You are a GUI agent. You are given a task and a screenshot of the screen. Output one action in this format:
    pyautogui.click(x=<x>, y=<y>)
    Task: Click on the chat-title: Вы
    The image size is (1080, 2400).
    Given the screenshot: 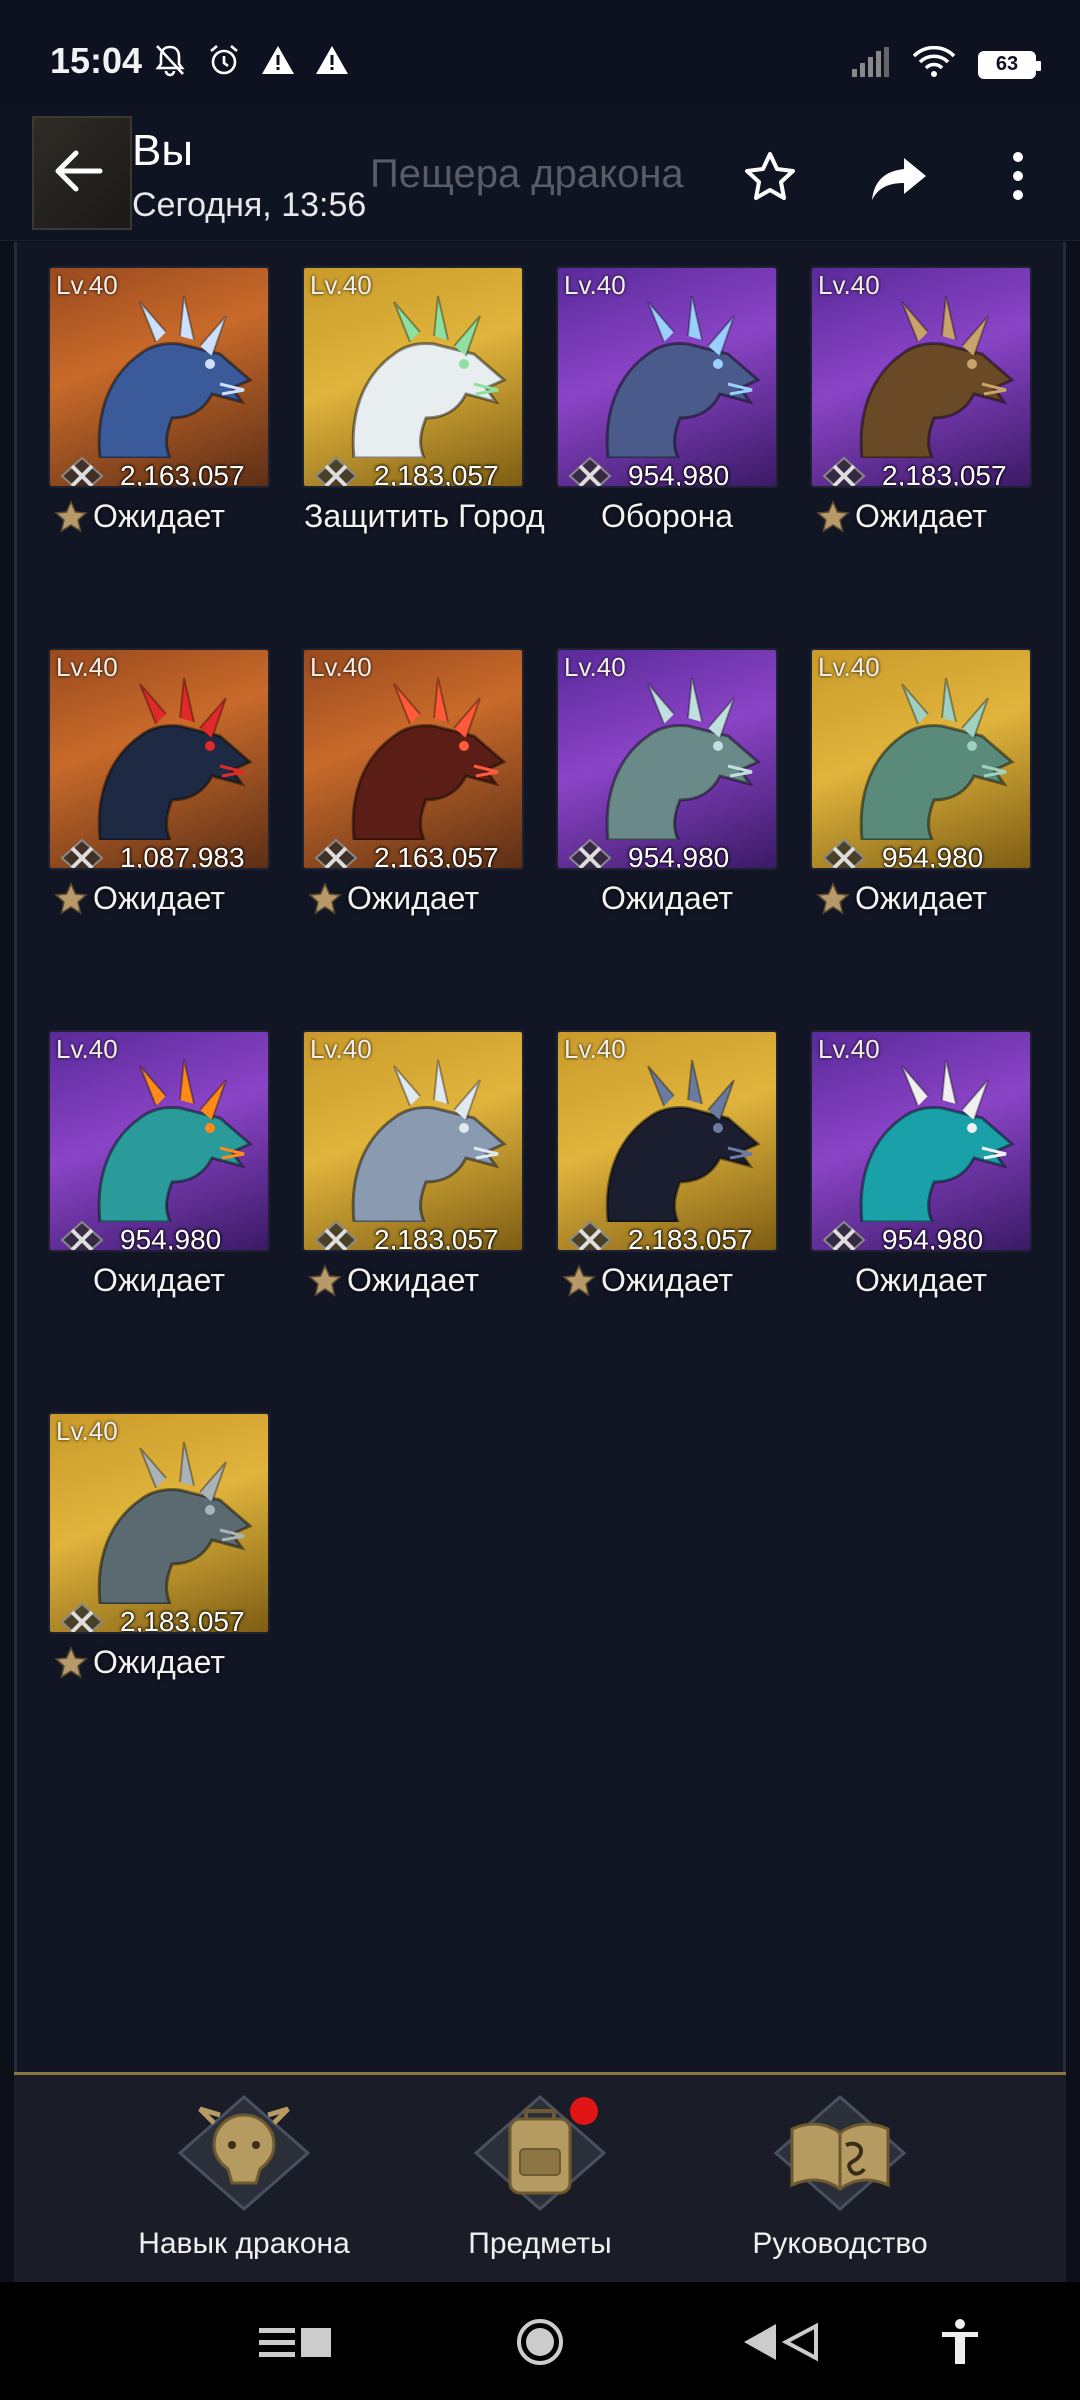 What is the action you would take?
    pyautogui.click(x=162, y=150)
    